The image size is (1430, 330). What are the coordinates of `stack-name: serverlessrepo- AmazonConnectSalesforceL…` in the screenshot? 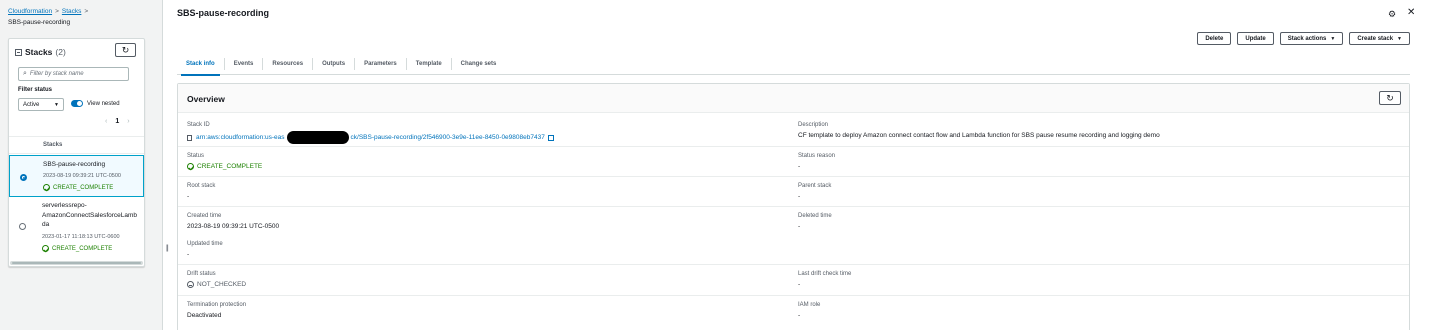 It's located at (92, 215).